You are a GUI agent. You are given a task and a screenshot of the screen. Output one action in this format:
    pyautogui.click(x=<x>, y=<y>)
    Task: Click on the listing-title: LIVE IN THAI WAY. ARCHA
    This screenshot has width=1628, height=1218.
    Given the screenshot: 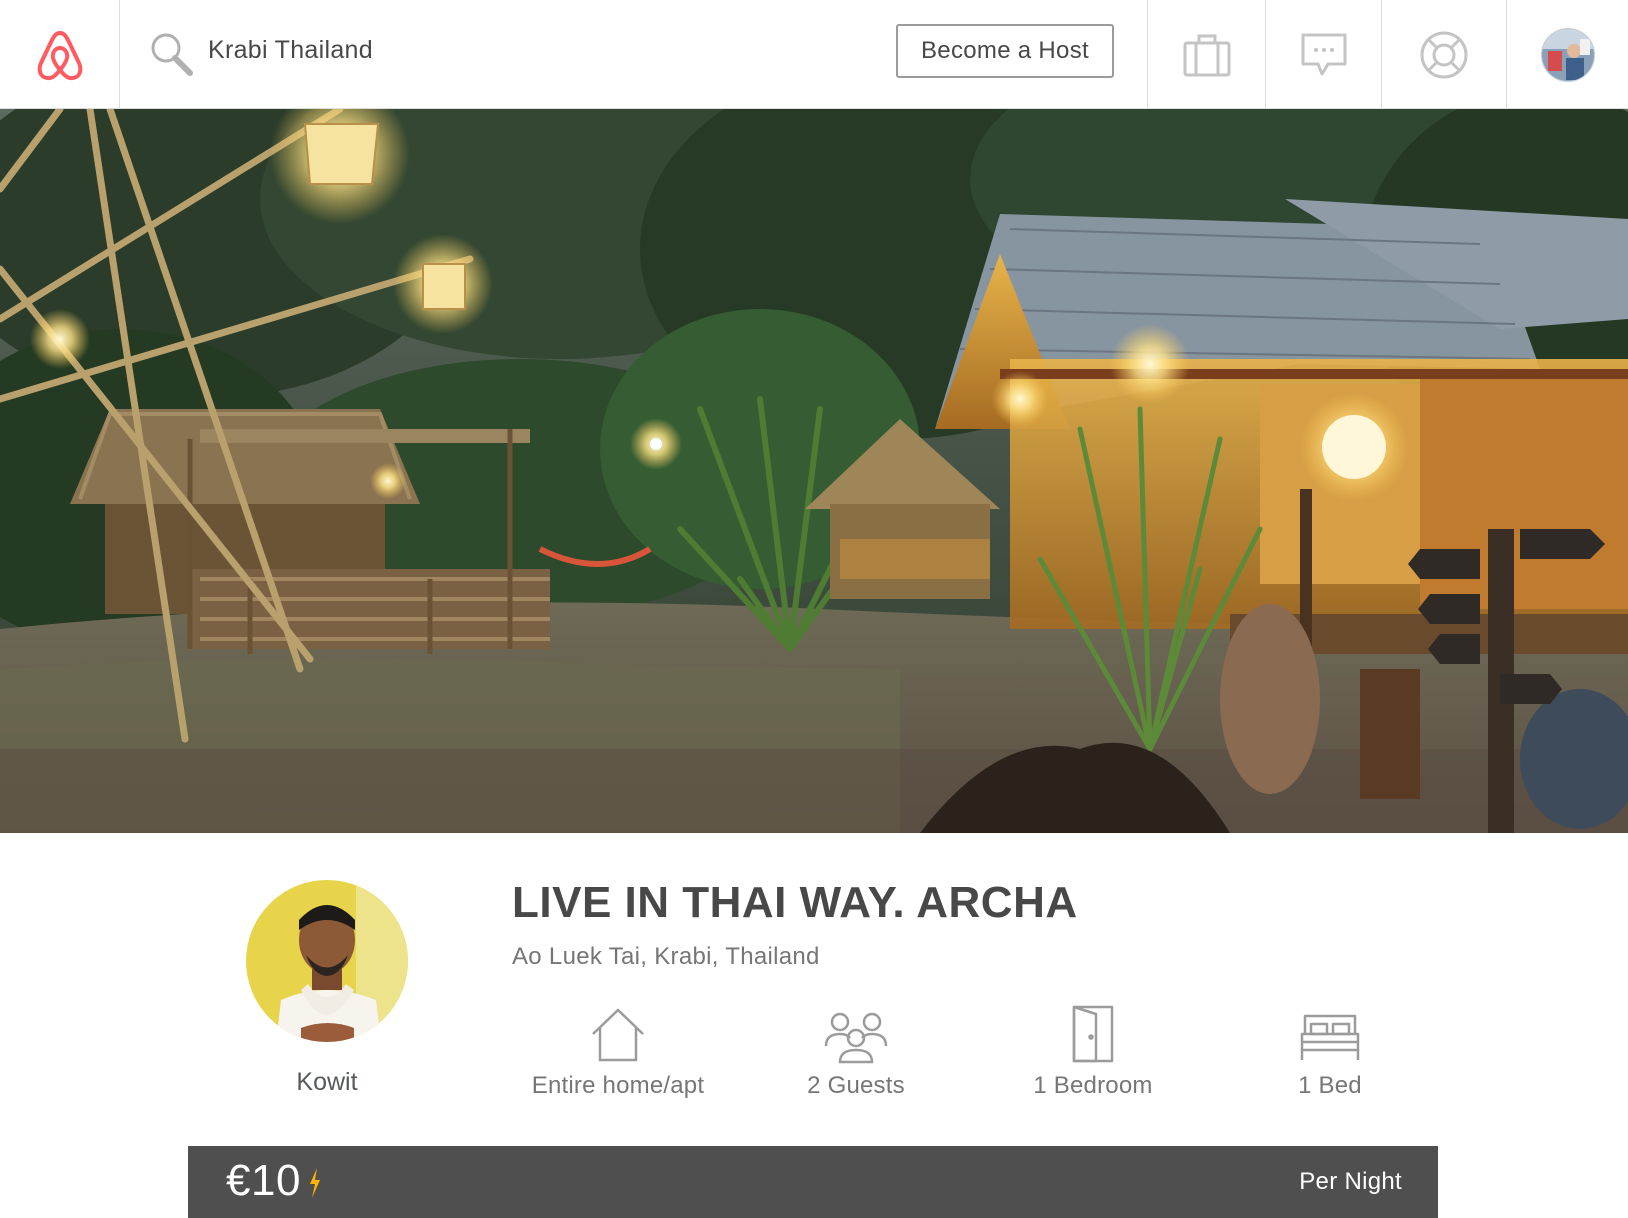 What is the action you would take?
    pyautogui.click(x=795, y=902)
    